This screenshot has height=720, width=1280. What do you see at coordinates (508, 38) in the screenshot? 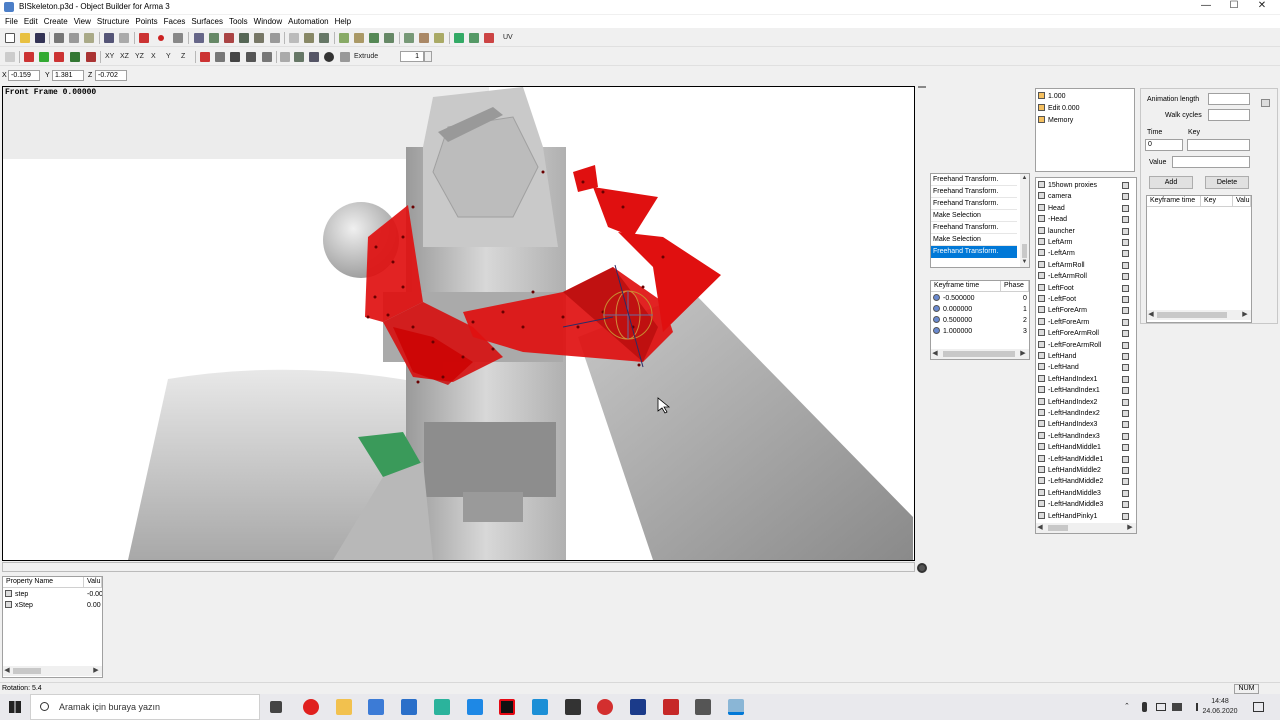
I see `uv-button: UV` at bounding box center [508, 38].